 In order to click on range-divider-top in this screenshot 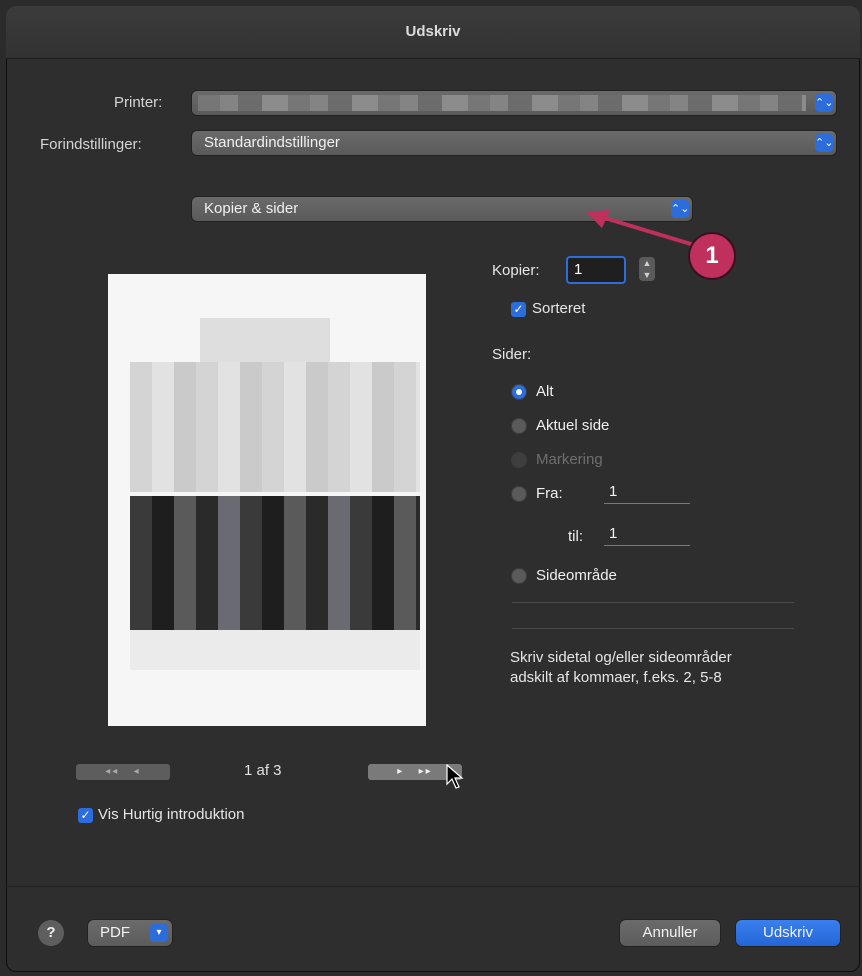, I will do `click(653, 602)`.